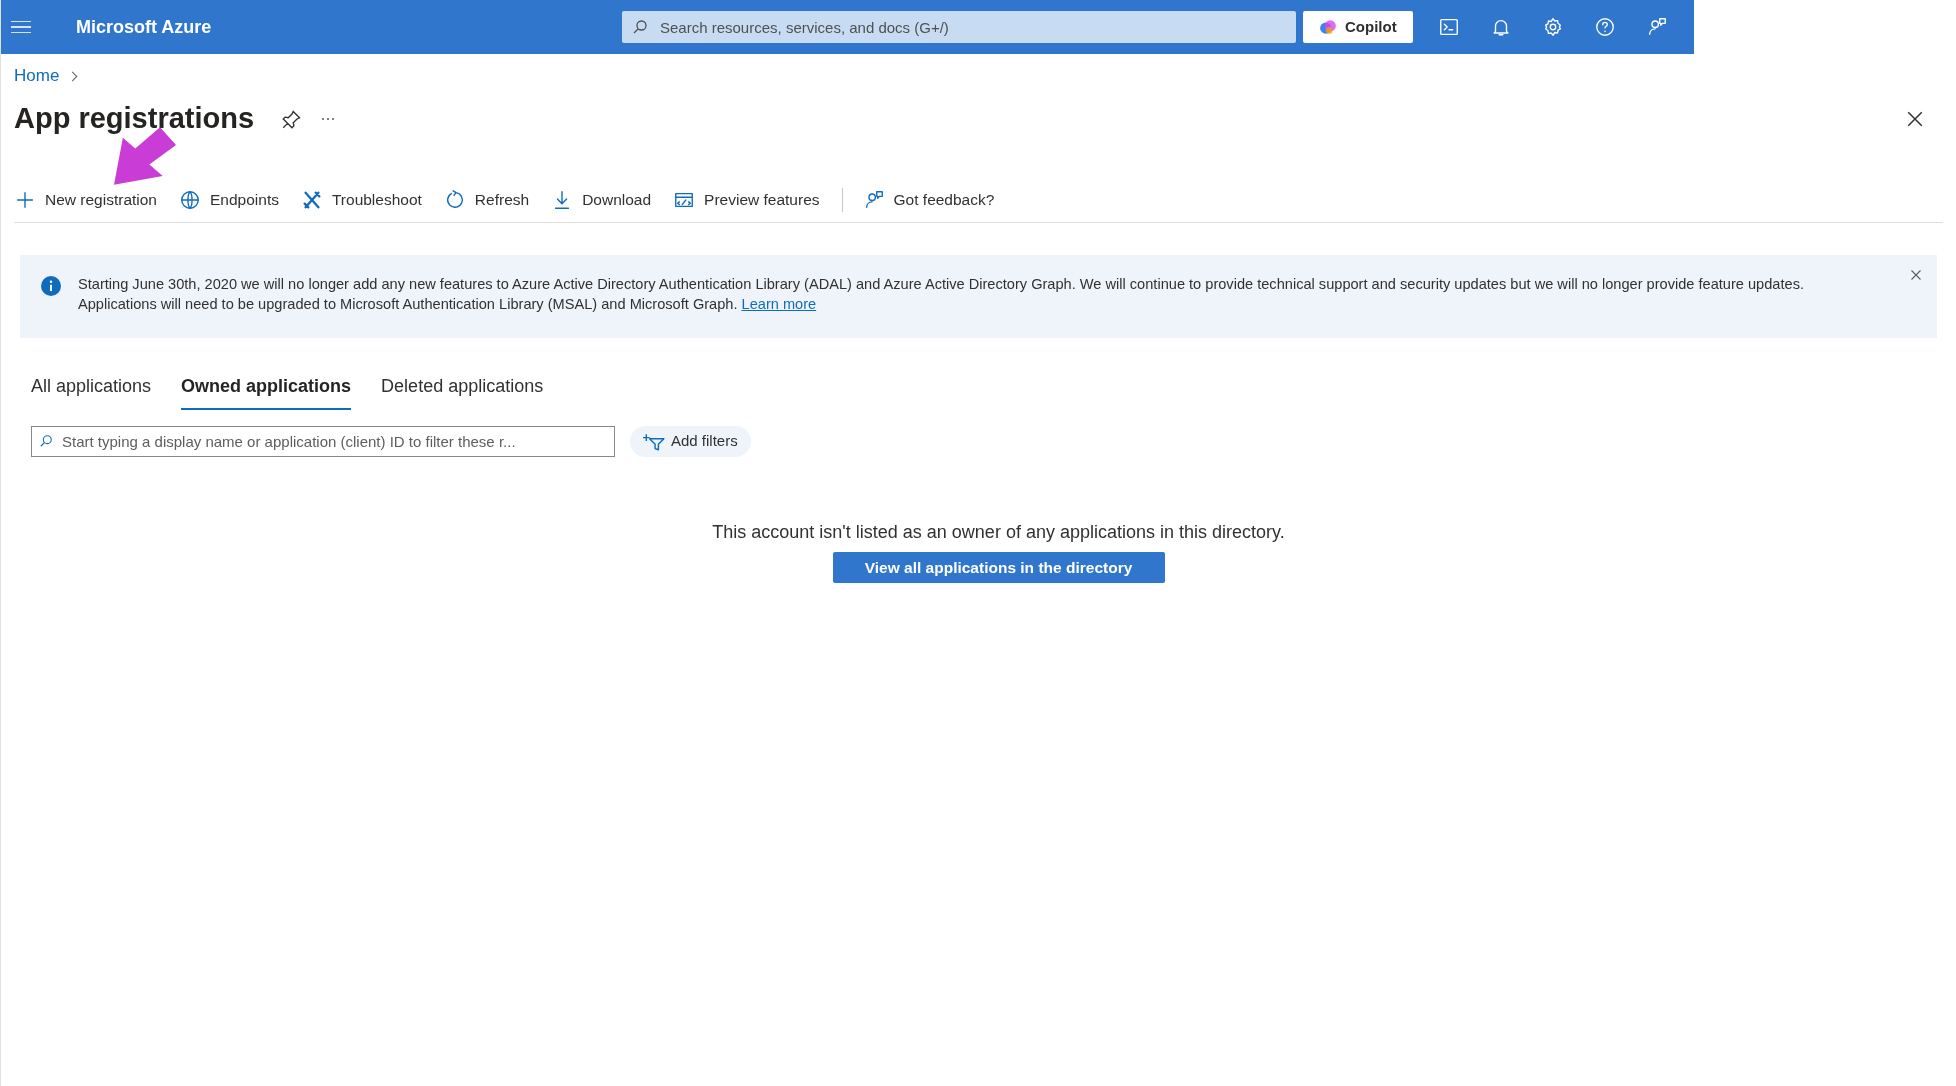 The width and height of the screenshot is (1956, 1086). Describe the element at coordinates (959, 27) in the screenshot. I see `search-field: Search resources, services, and docs (G+/)` at that location.